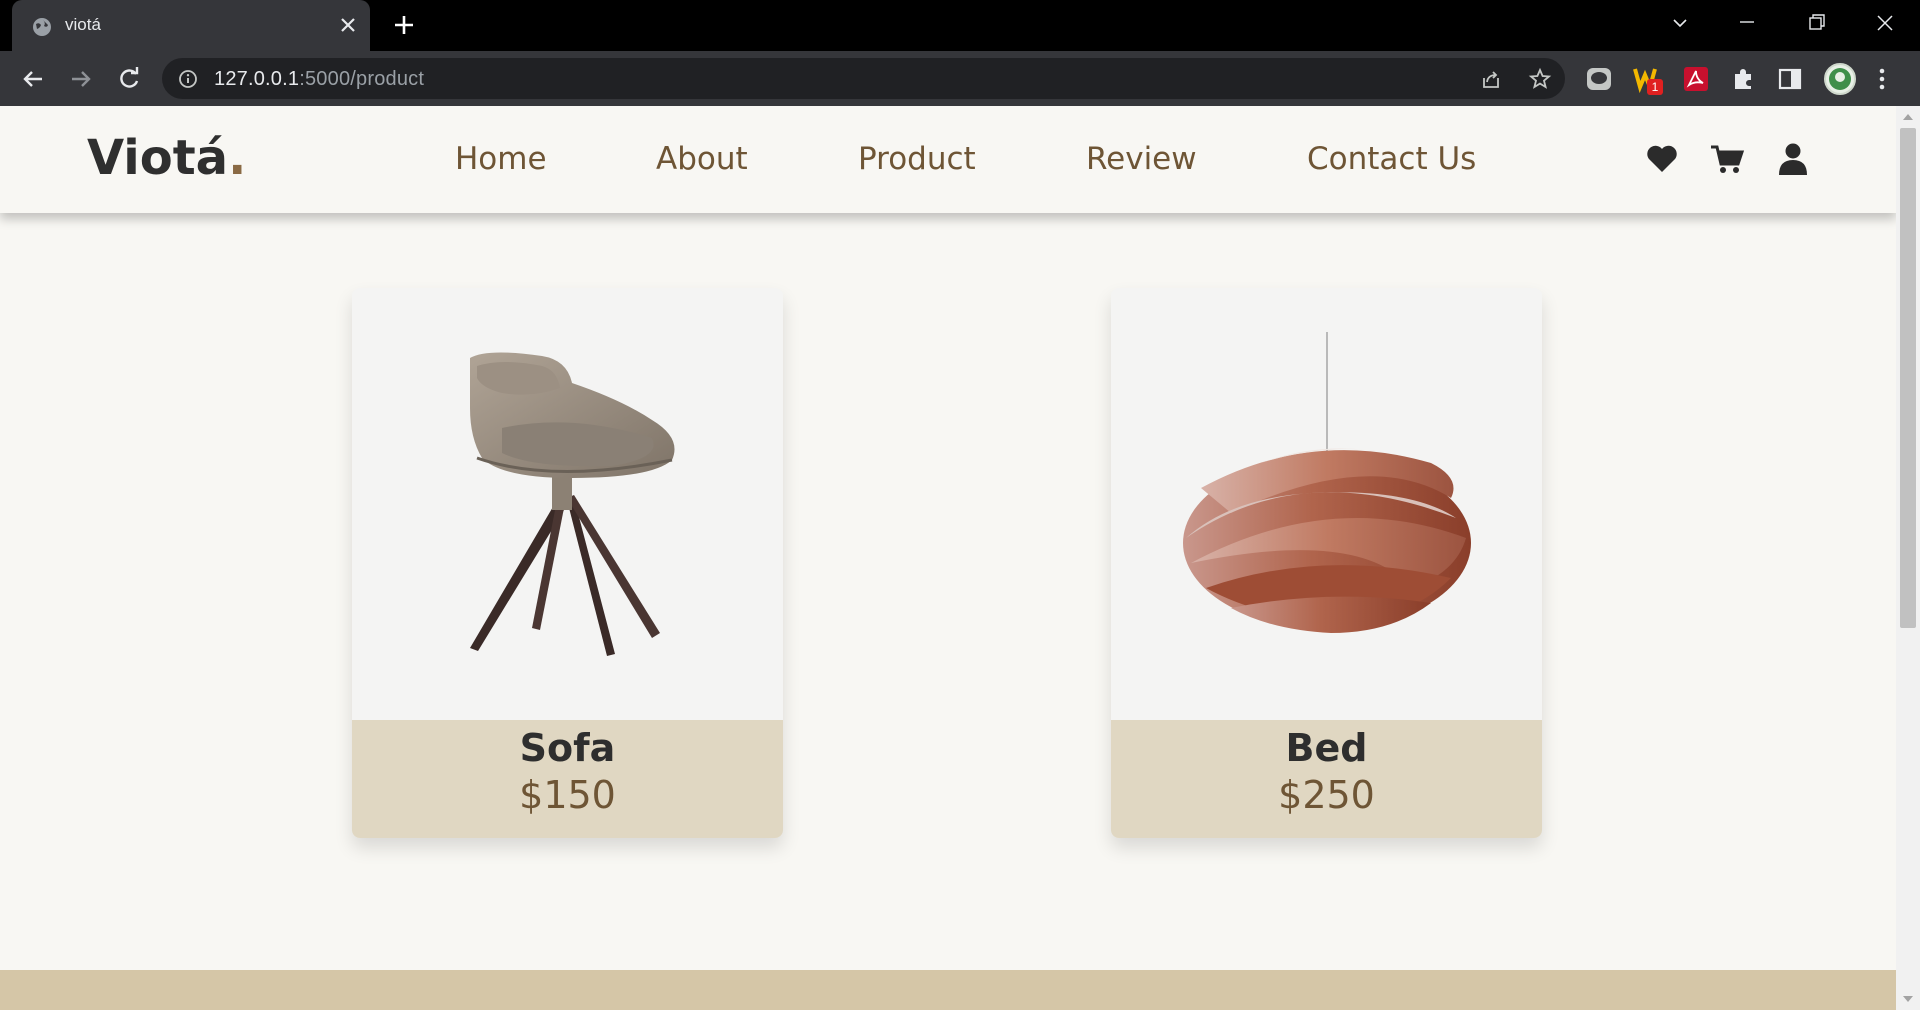 This screenshot has width=1920, height=1010. I want to click on product-name: Bed, so click(1326, 748).